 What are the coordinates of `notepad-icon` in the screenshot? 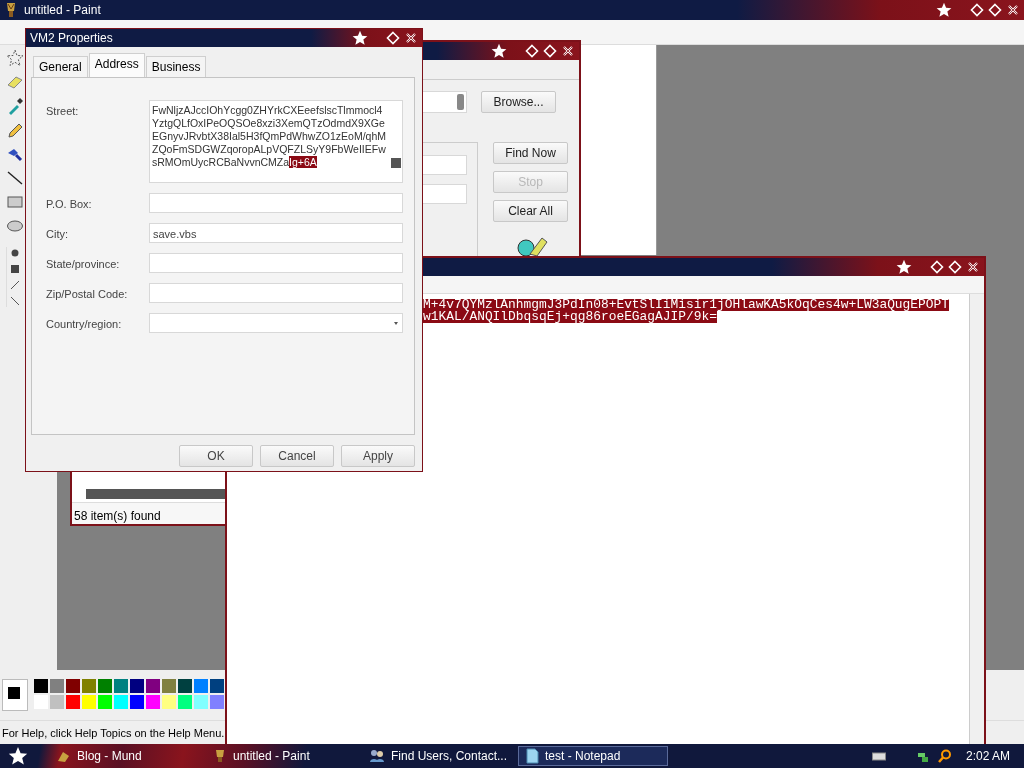 It's located at (532, 756).